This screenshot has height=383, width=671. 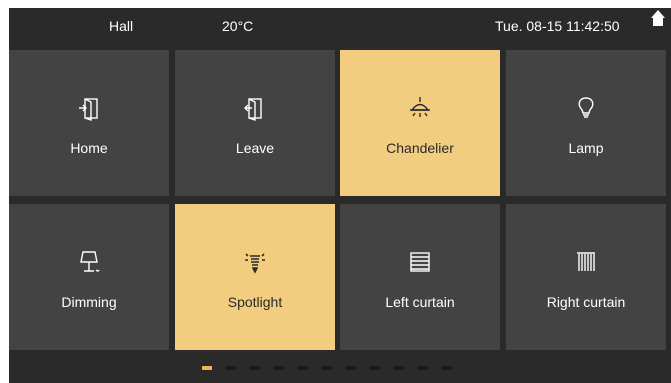 I want to click on tile-label: Right curtain, so click(x=586, y=302).